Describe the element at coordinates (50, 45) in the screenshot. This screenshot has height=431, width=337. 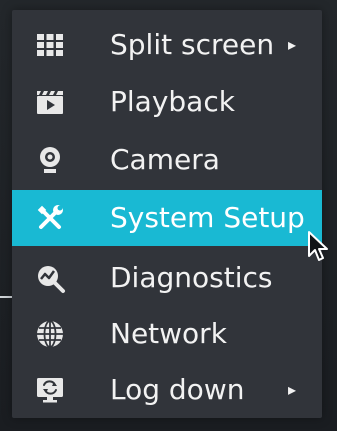
I see `split-grid-icon` at that location.